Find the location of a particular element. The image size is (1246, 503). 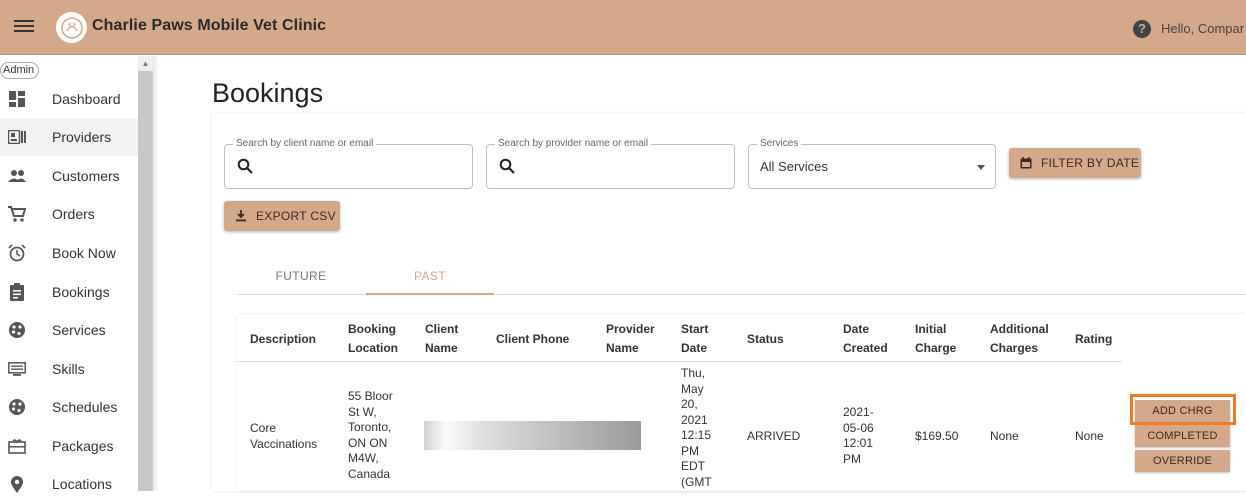

sidebar-item-customers: Customers is located at coordinates (69, 176).